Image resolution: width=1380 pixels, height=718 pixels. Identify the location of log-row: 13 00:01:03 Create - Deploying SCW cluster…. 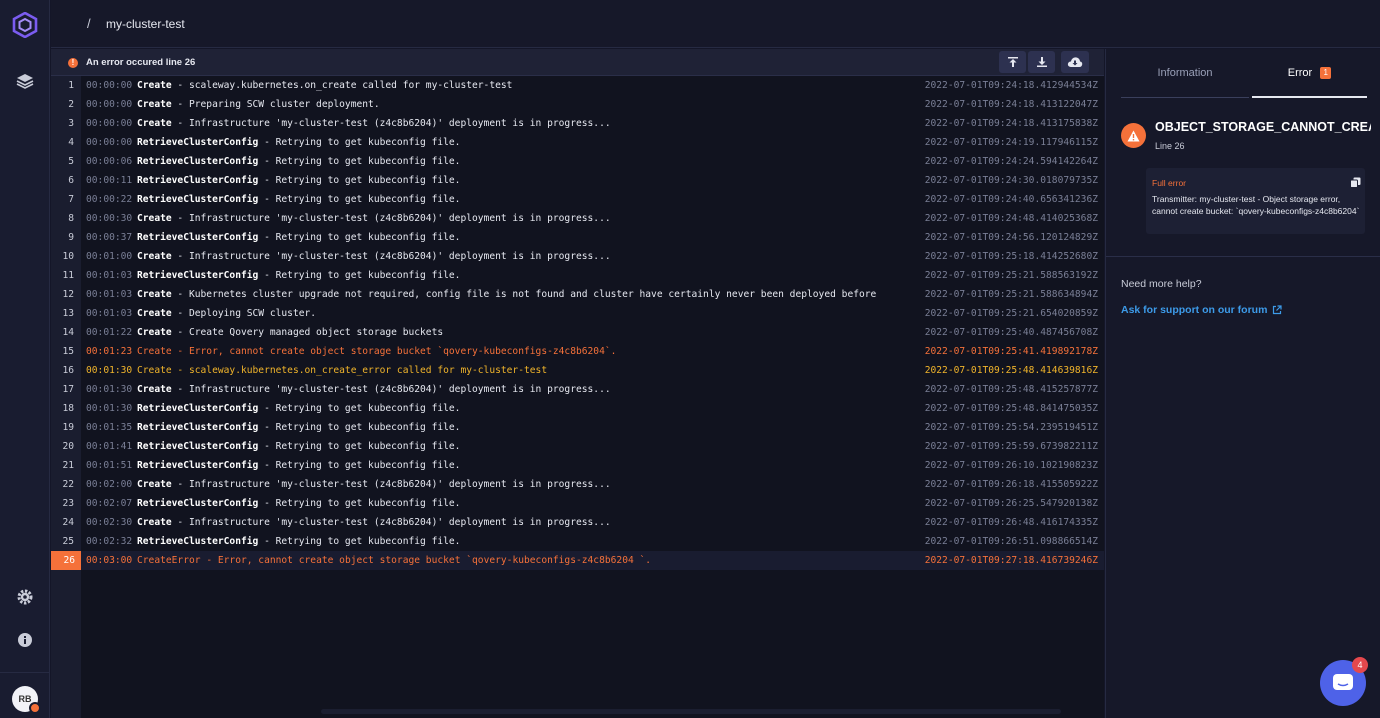
(577, 313).